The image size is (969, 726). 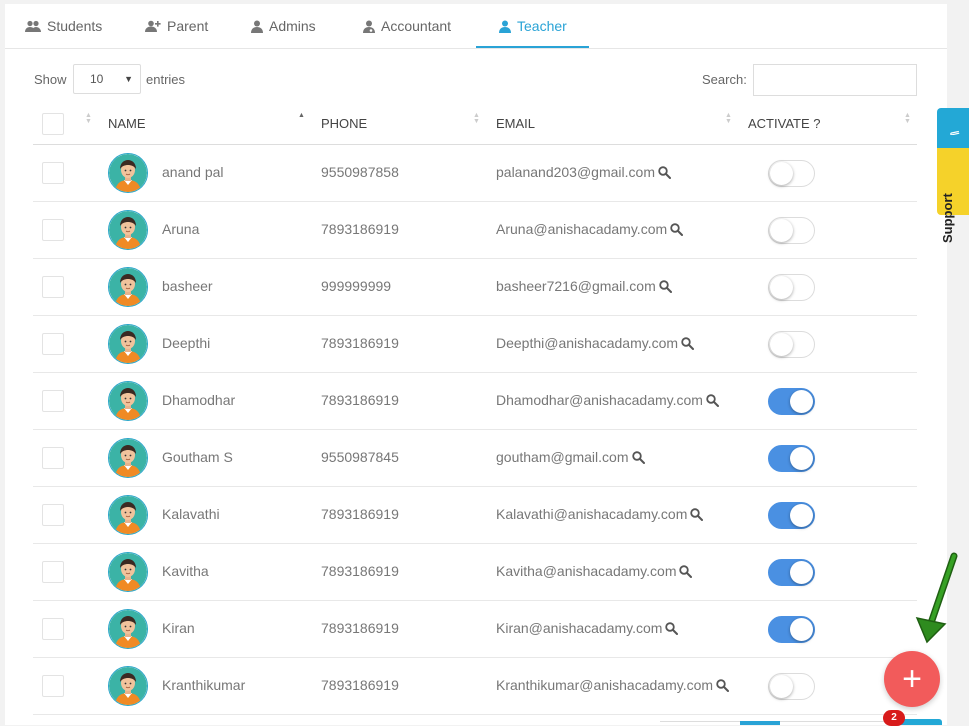 I want to click on search-input, so click(x=835, y=80).